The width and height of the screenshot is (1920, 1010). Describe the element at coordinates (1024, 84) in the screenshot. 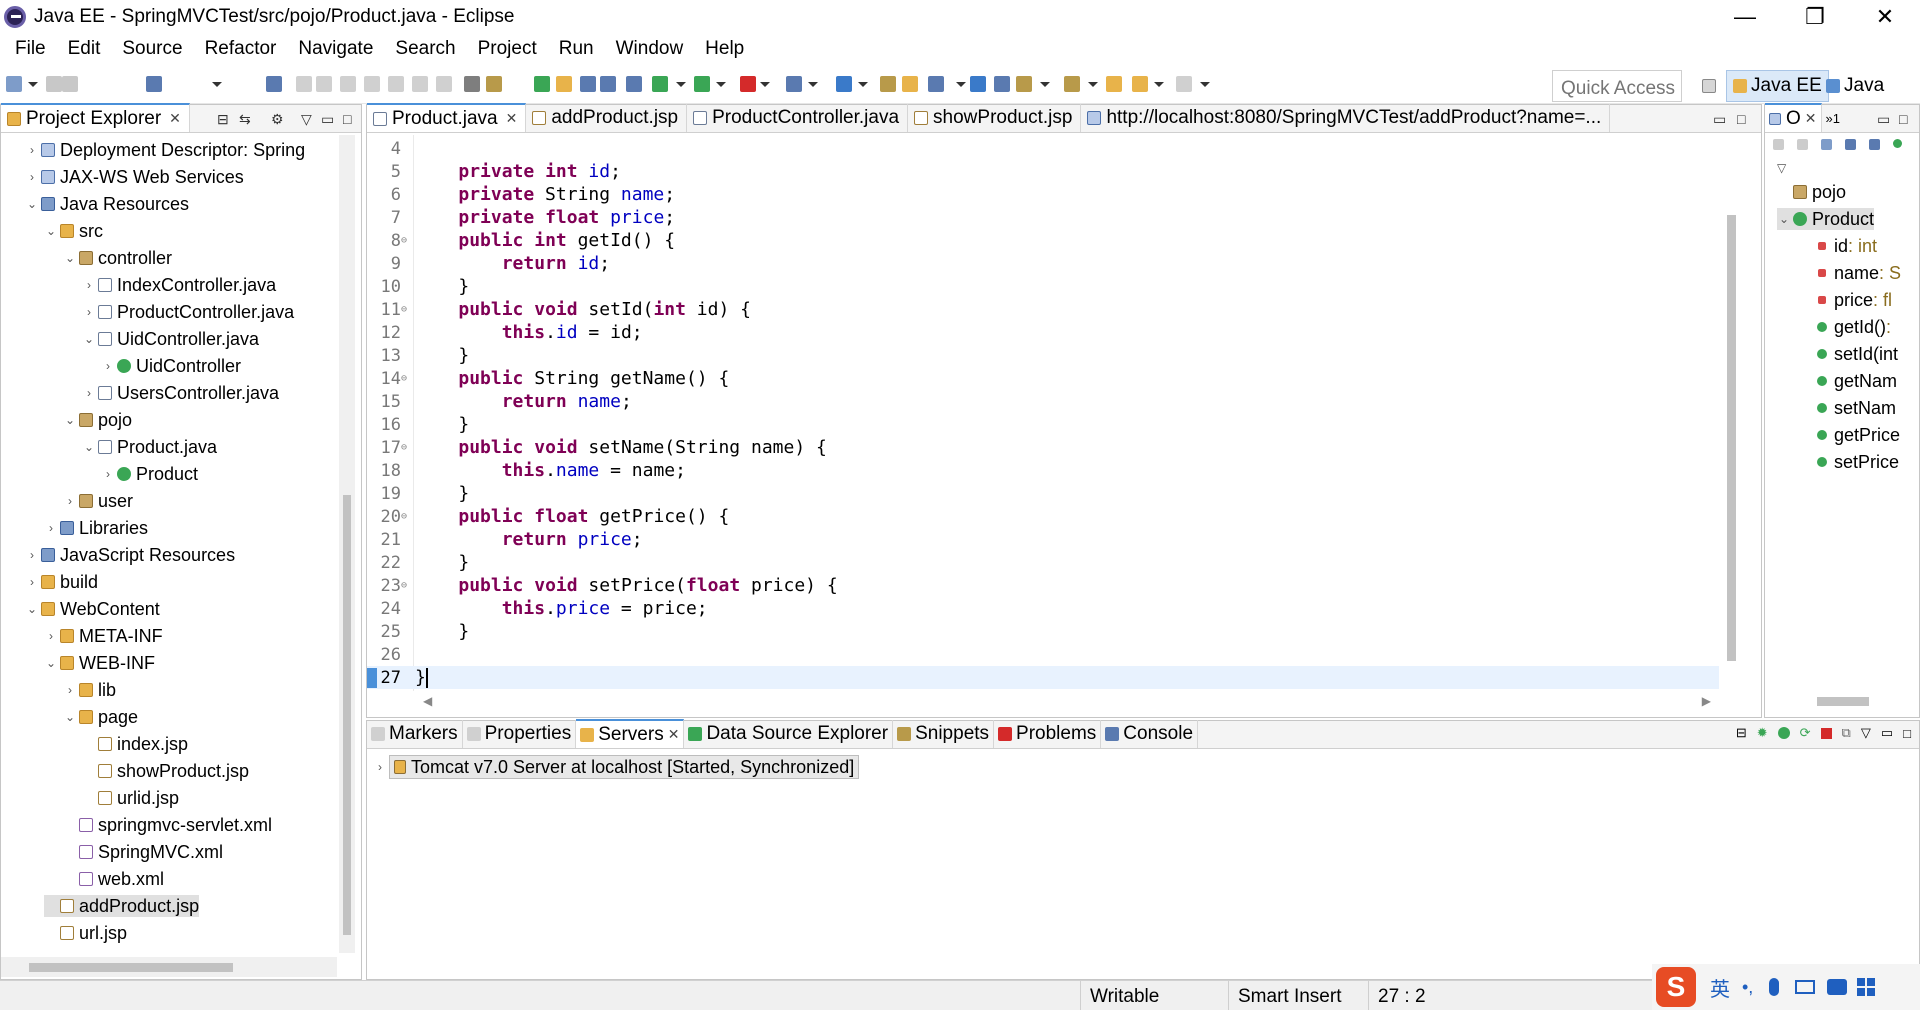

I see `next-annotation-icon` at that location.